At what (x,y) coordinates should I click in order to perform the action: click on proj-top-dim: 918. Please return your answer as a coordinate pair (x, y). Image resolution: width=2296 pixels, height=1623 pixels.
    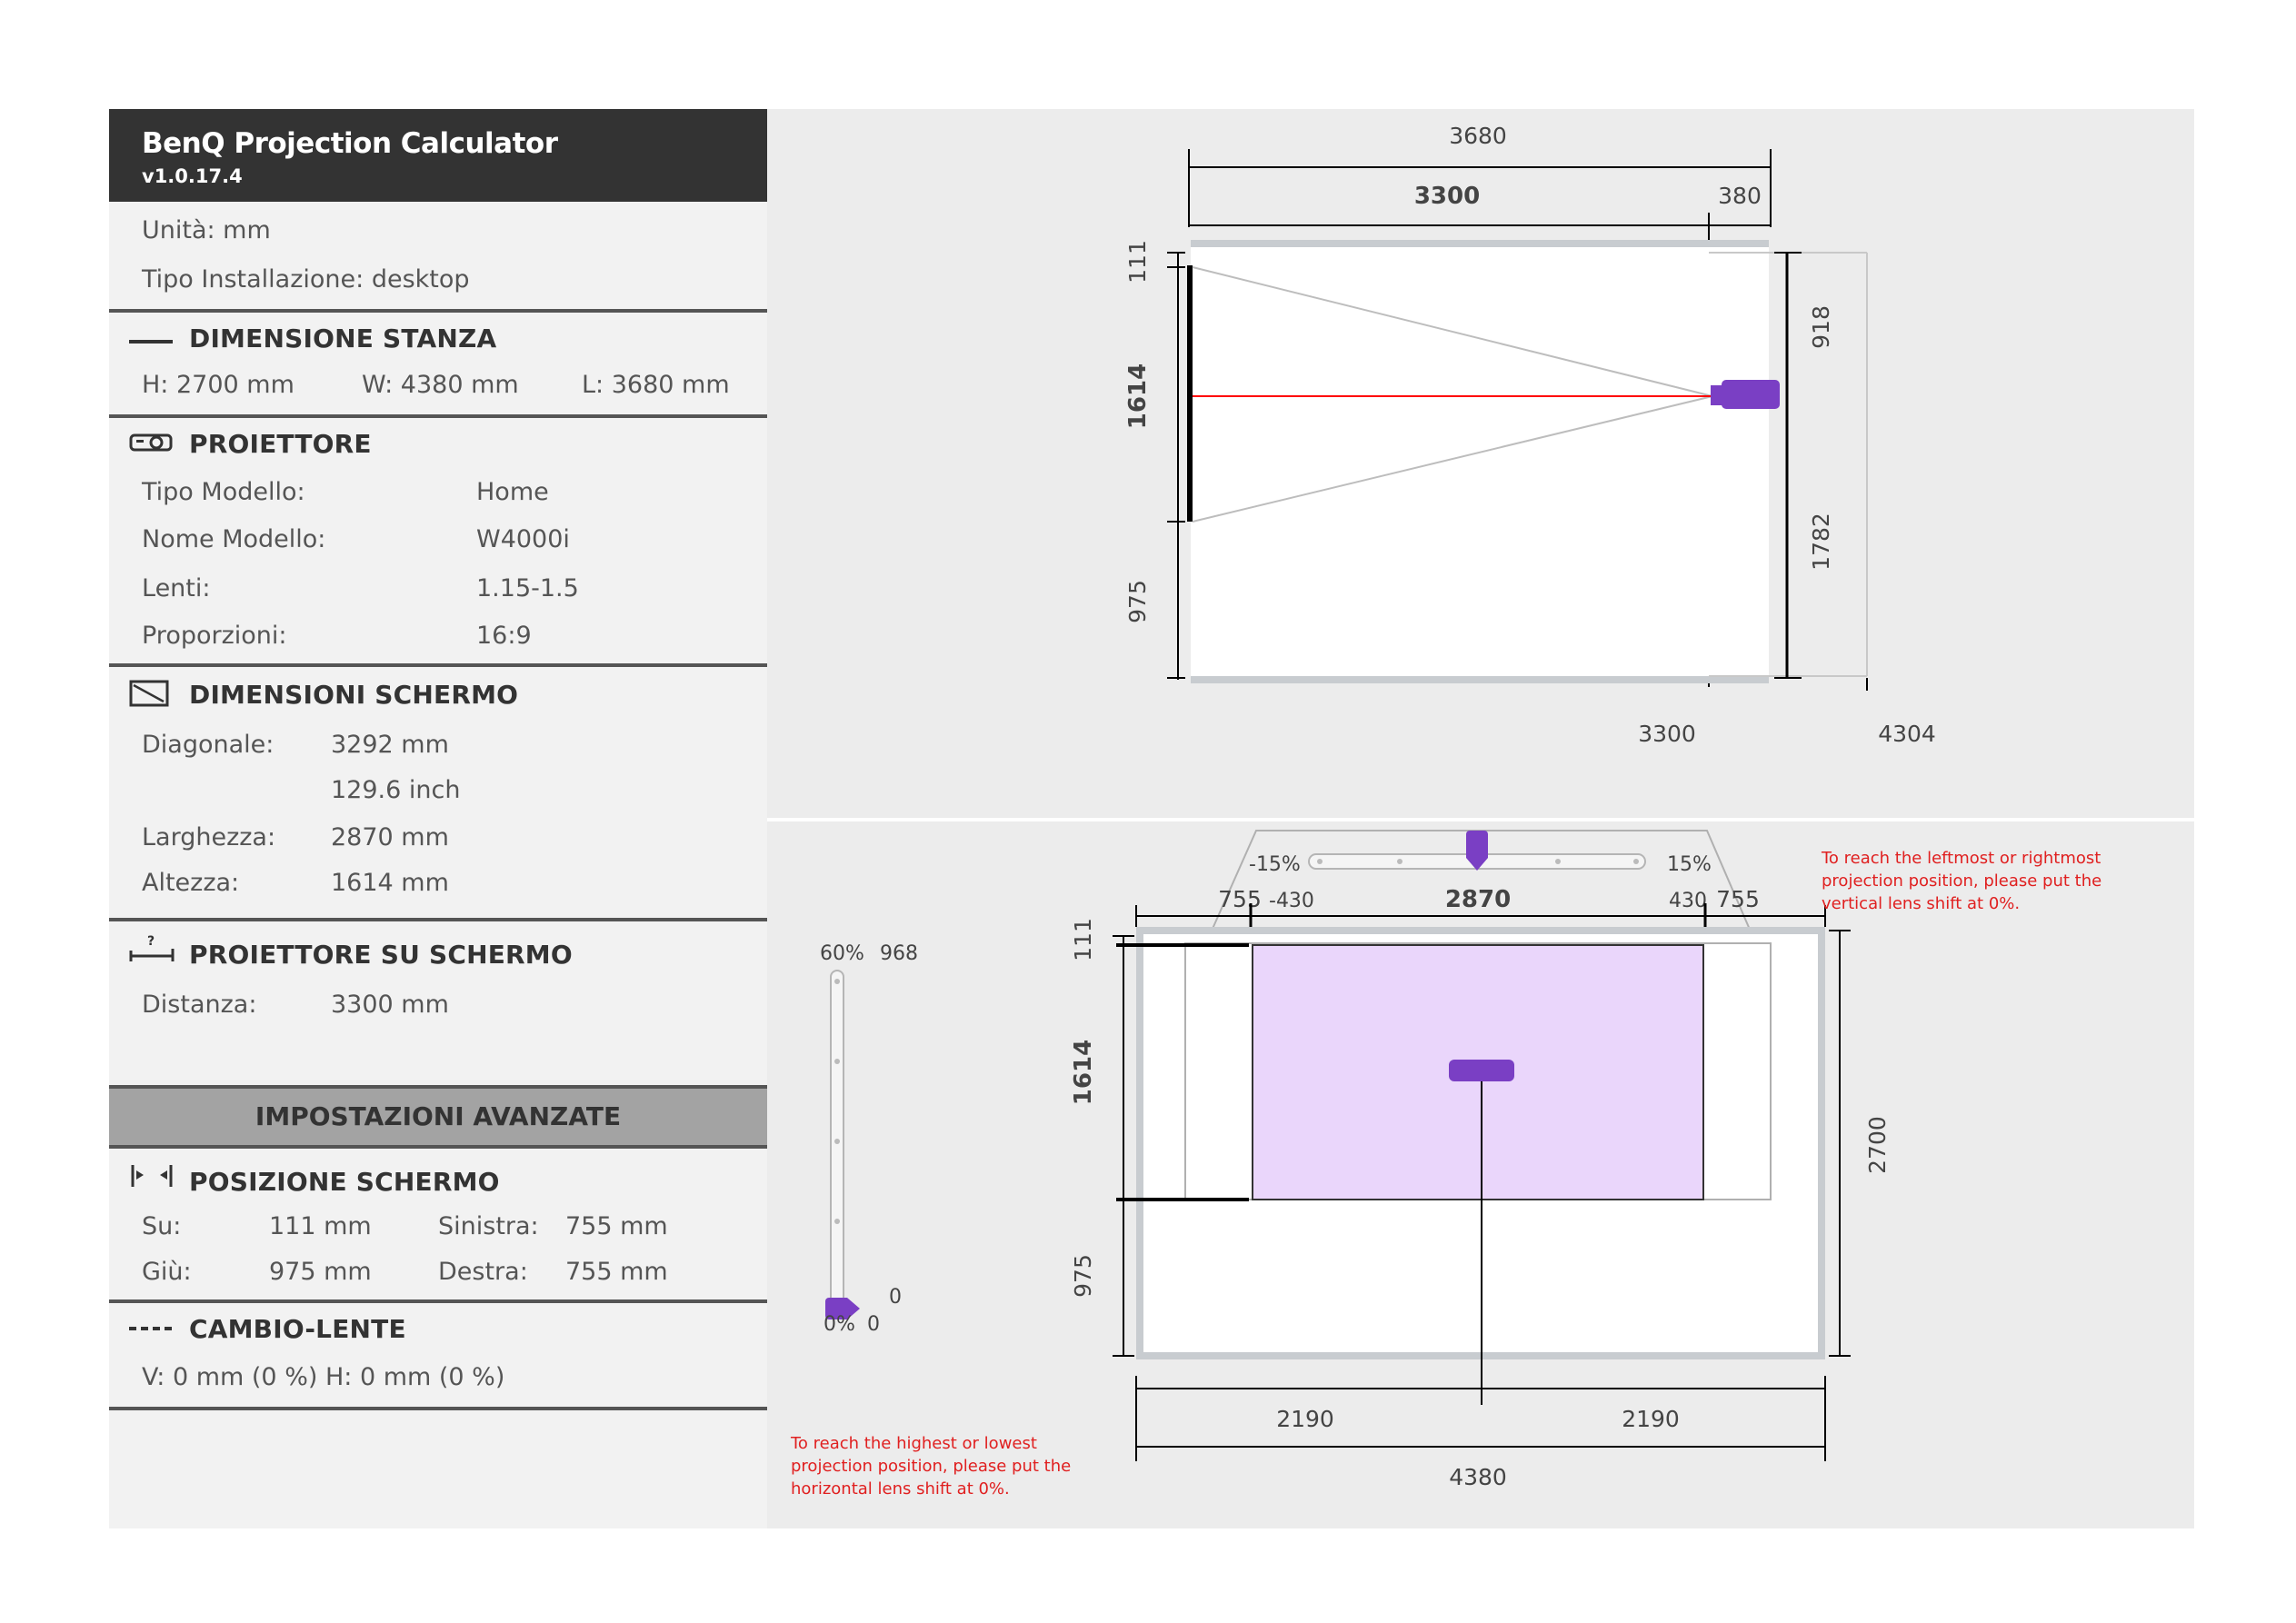
    Looking at the image, I should click on (1821, 327).